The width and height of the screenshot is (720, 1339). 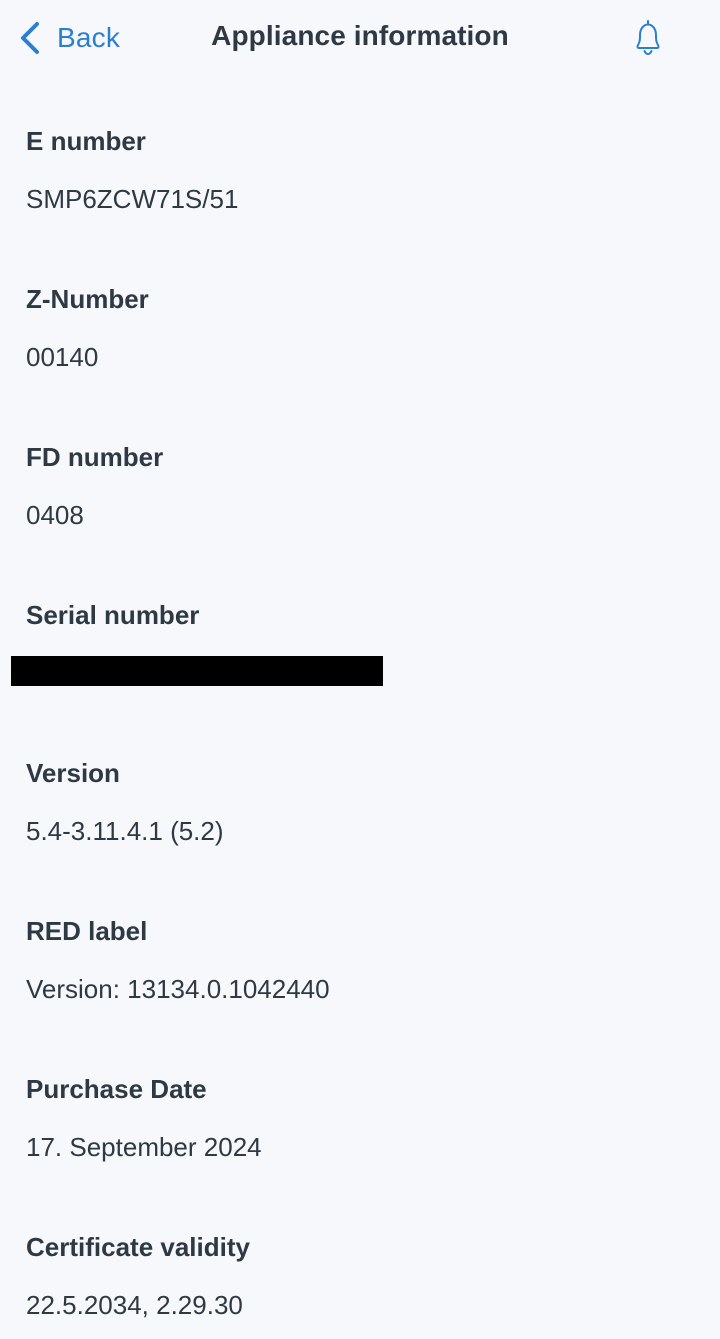 I want to click on info-item-serial-number: Serial number, so click(x=356, y=615).